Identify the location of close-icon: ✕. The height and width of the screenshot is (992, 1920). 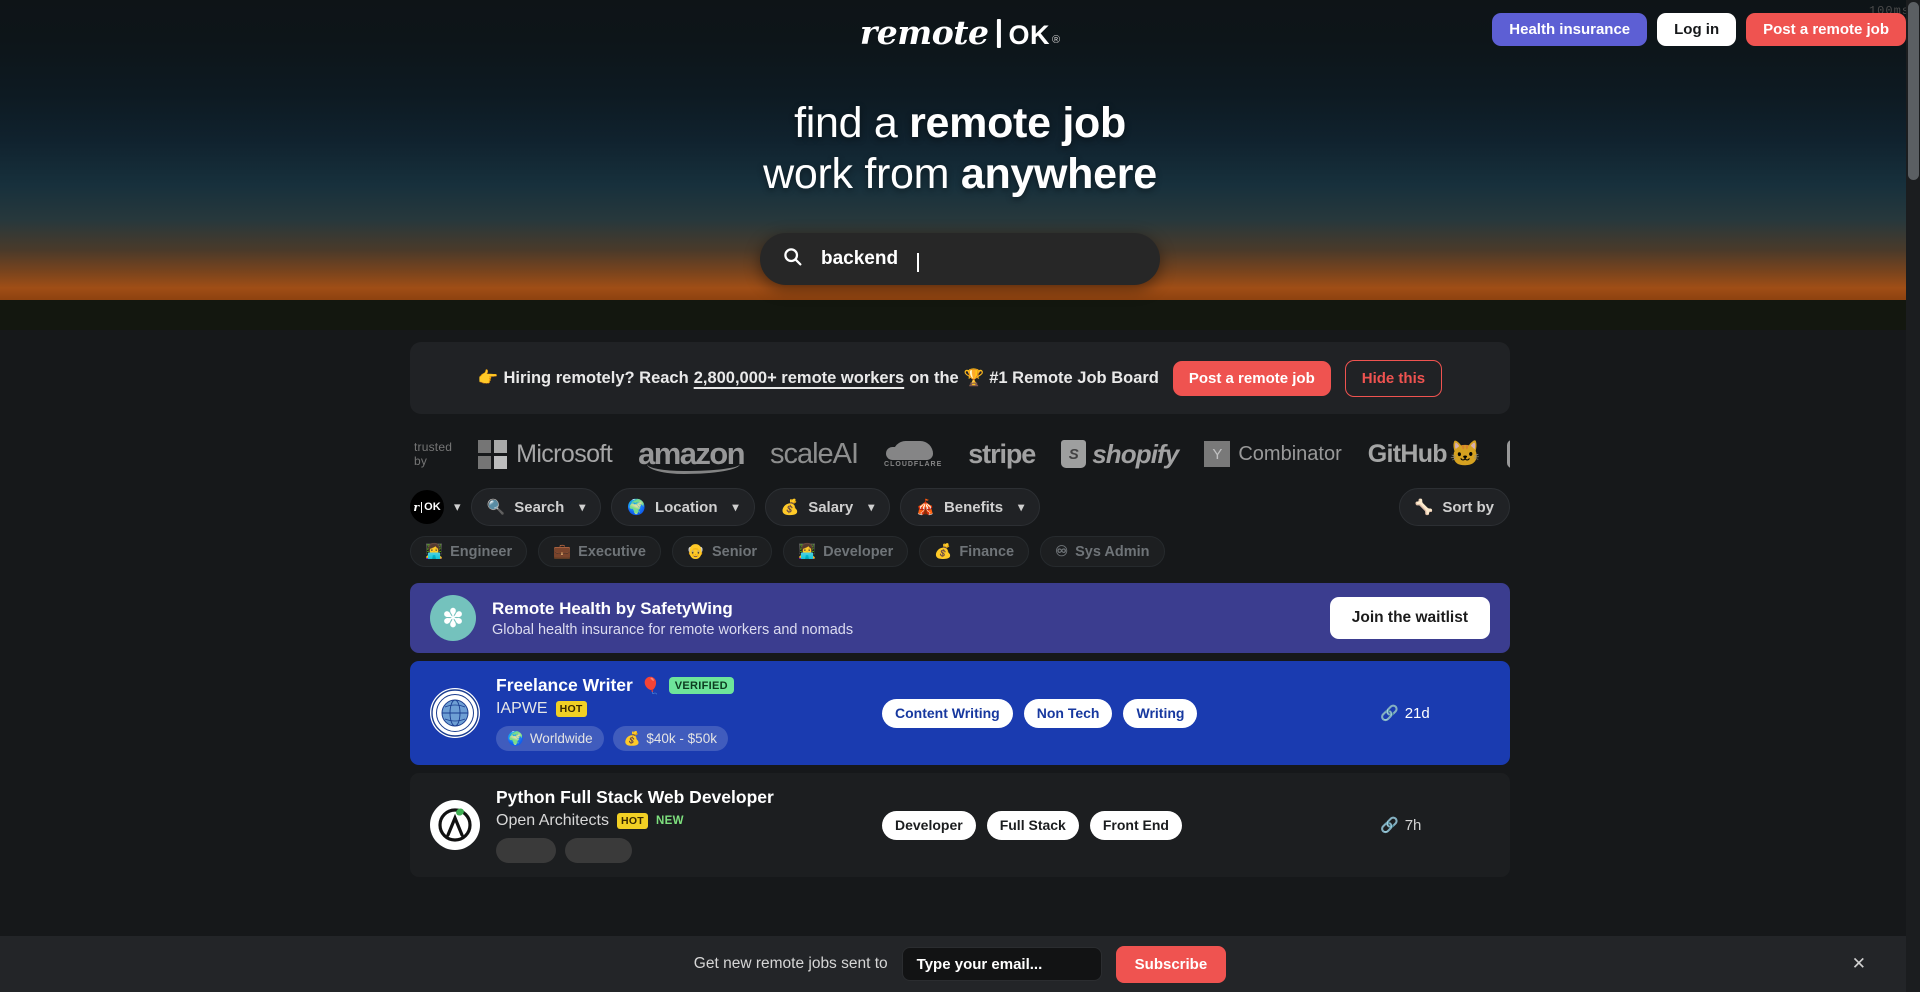
(1859, 964).